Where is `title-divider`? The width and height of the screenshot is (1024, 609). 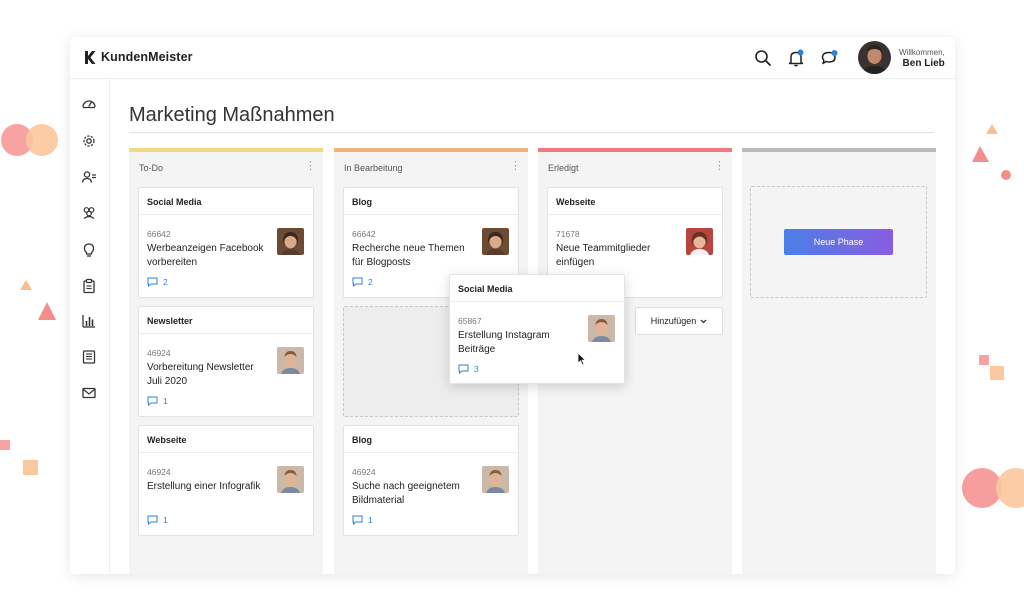
title-divider is located at coordinates (531, 132).